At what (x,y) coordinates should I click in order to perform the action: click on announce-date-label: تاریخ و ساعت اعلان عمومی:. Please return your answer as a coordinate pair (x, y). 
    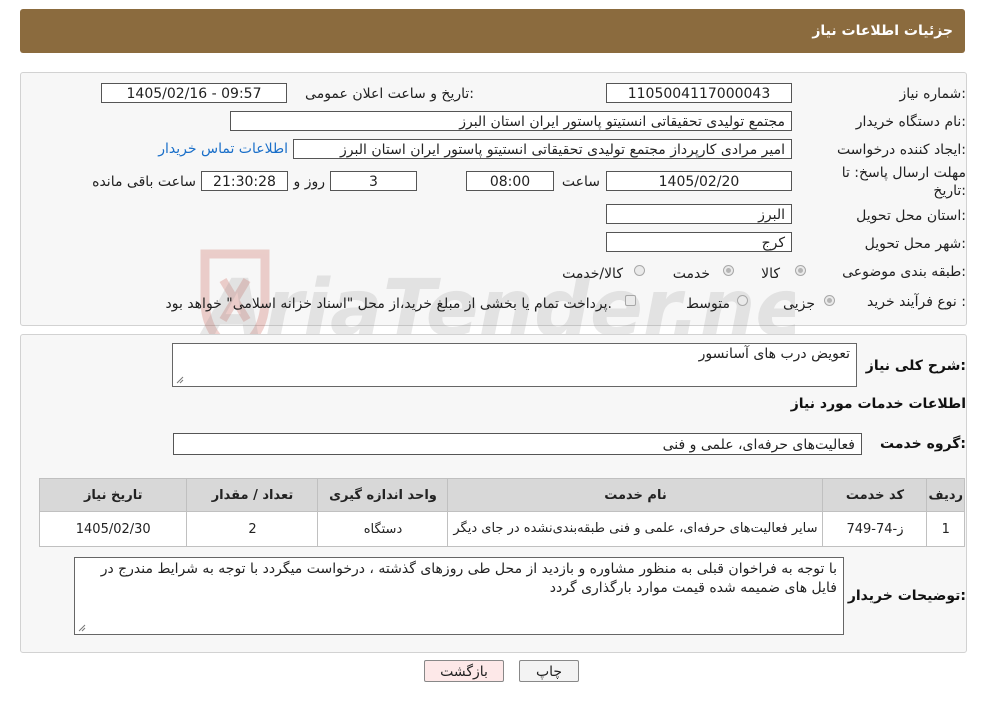
    Looking at the image, I should click on (389, 94).